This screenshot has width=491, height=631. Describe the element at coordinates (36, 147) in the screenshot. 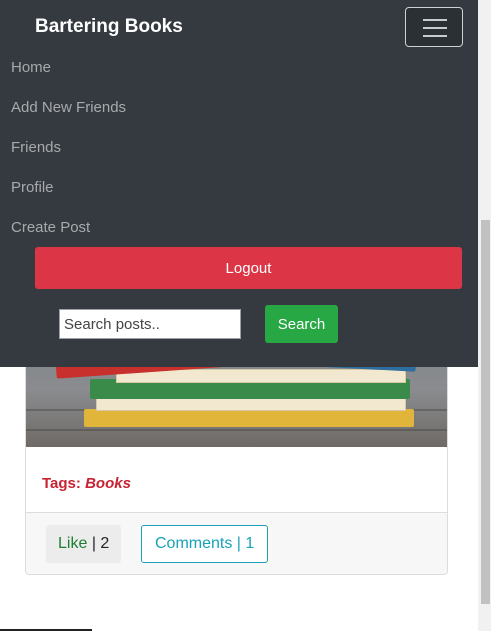

I see `nav-item-friends: Friends` at that location.